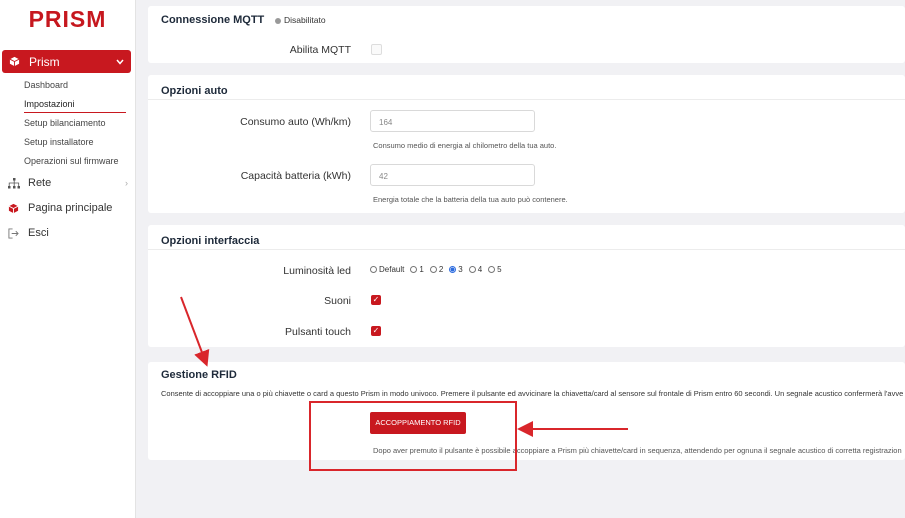 This screenshot has height=518, width=905. Describe the element at coordinates (126, 183) in the screenshot. I see `chevron-right-icon: ›` at that location.